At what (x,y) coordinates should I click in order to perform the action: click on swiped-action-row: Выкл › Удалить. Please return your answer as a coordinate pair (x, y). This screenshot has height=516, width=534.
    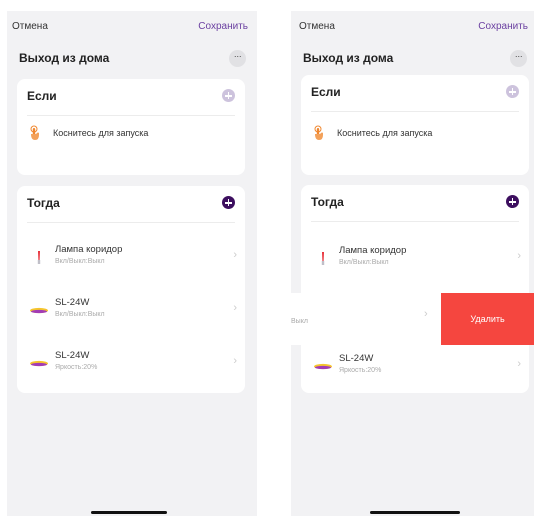
    Looking at the image, I should click on (412, 319).